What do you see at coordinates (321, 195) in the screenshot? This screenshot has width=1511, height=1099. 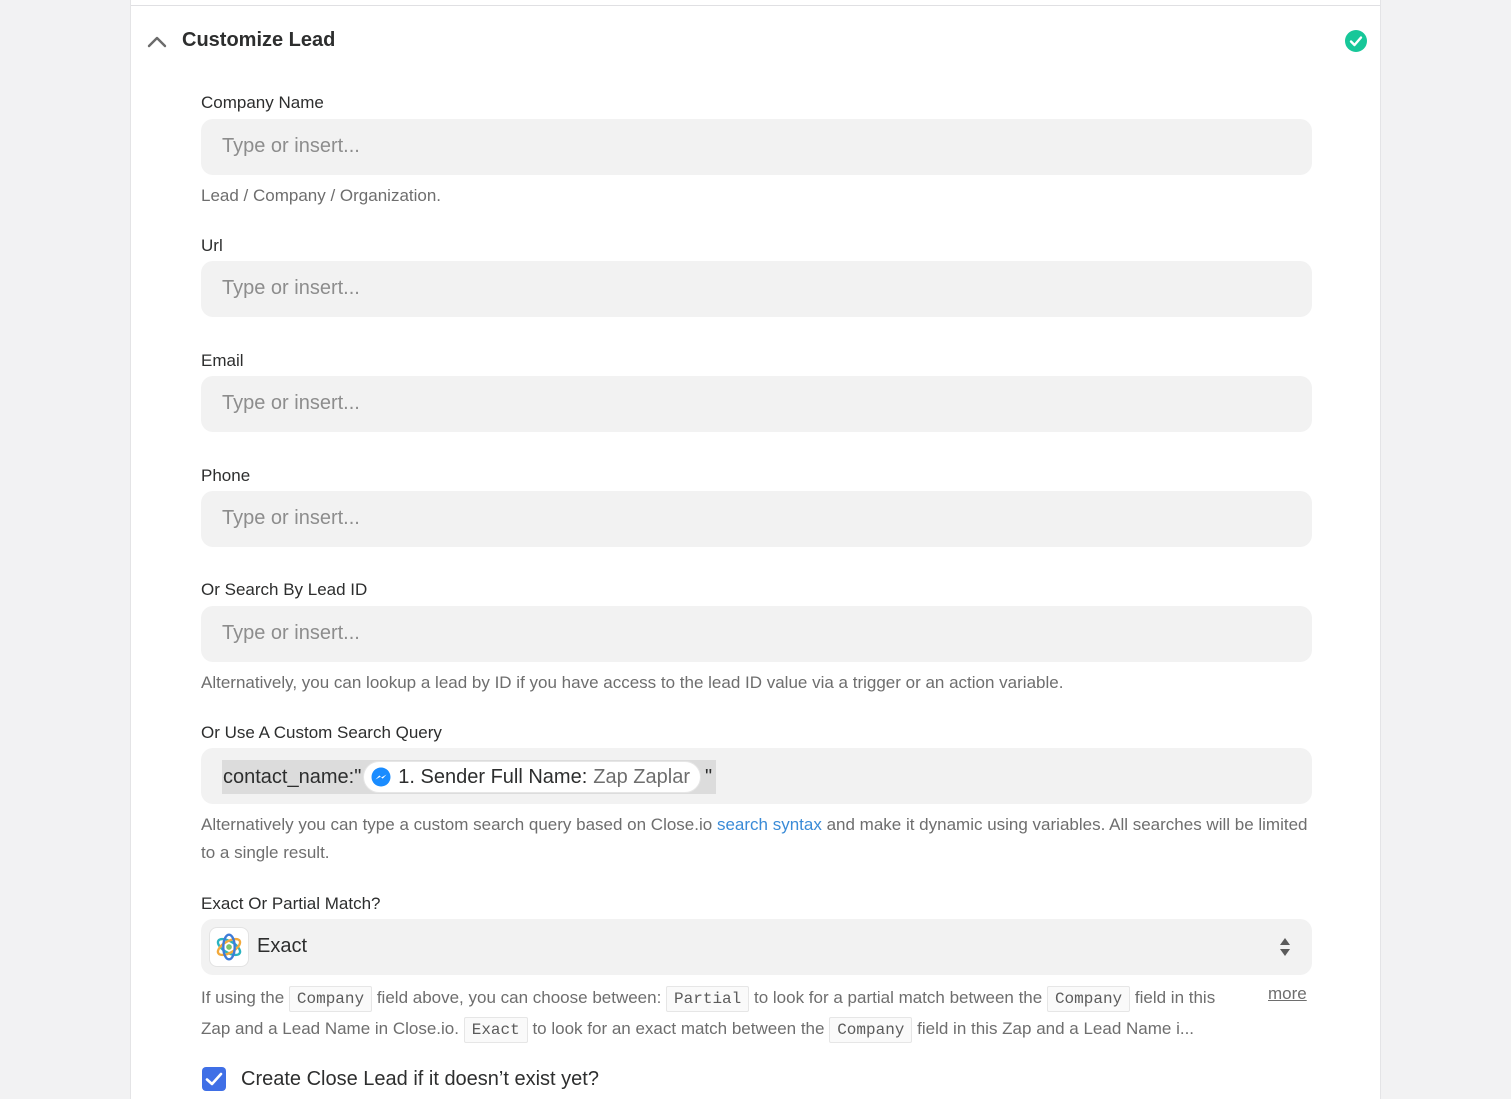 I see `company-name-help: Lead / Company / Organization.` at bounding box center [321, 195].